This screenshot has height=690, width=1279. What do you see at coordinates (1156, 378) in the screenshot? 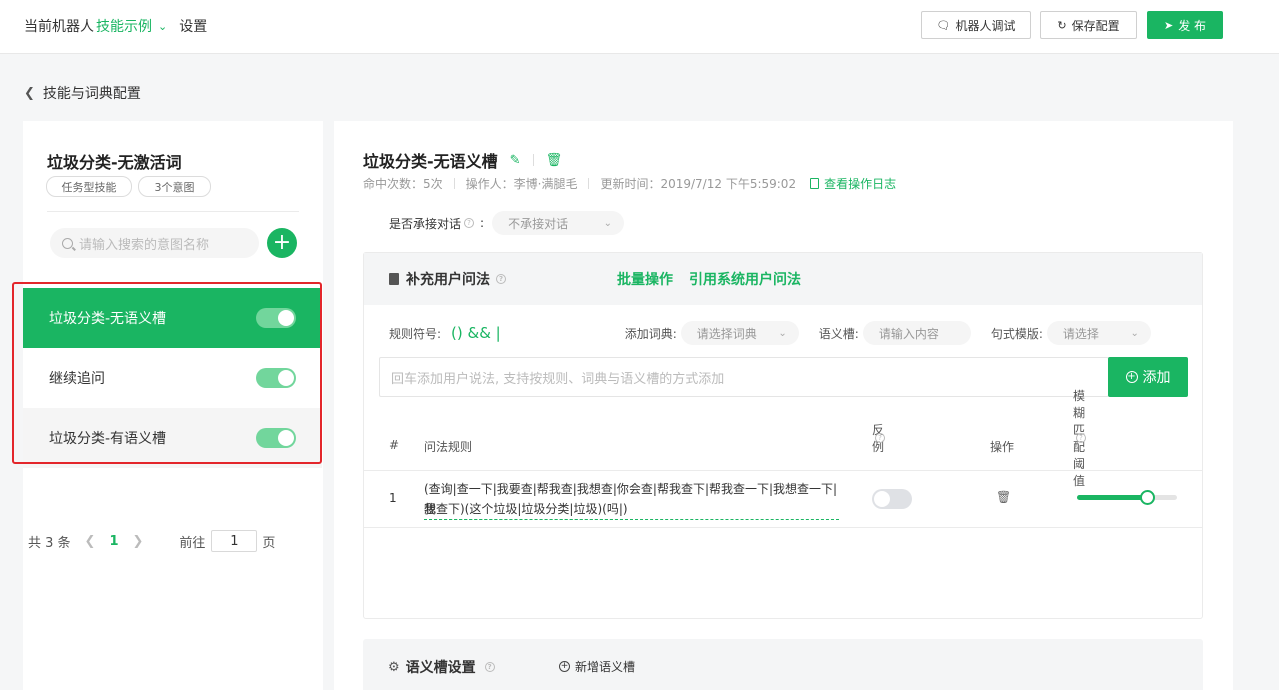
I see `add-utterance-label: 添加` at bounding box center [1156, 378].